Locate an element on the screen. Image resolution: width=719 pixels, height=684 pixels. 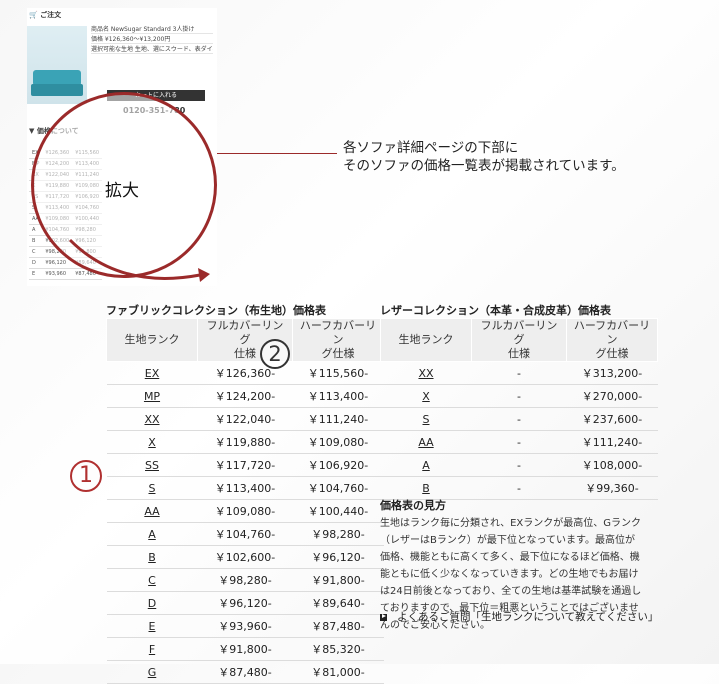
price-full: ￥119,880- is located at coordinates (245, 442).